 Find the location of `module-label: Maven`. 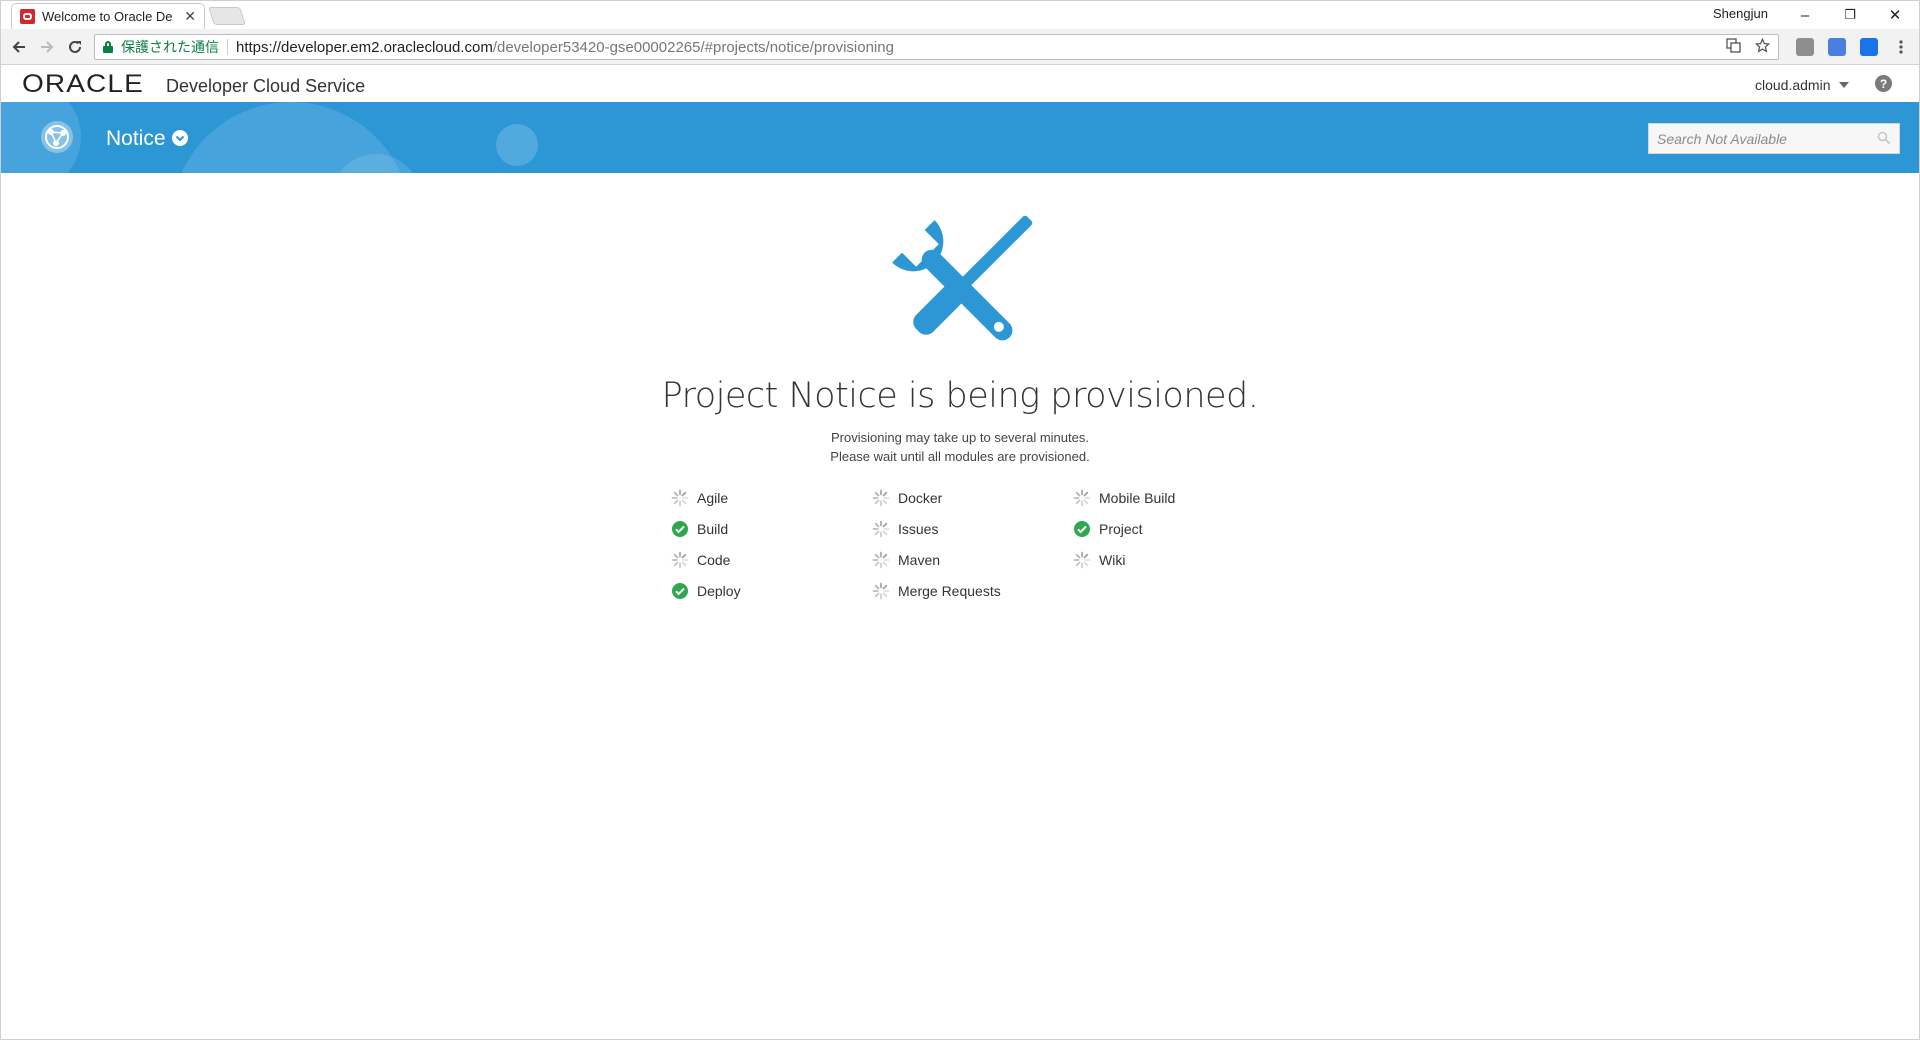

module-label: Maven is located at coordinates (919, 560).